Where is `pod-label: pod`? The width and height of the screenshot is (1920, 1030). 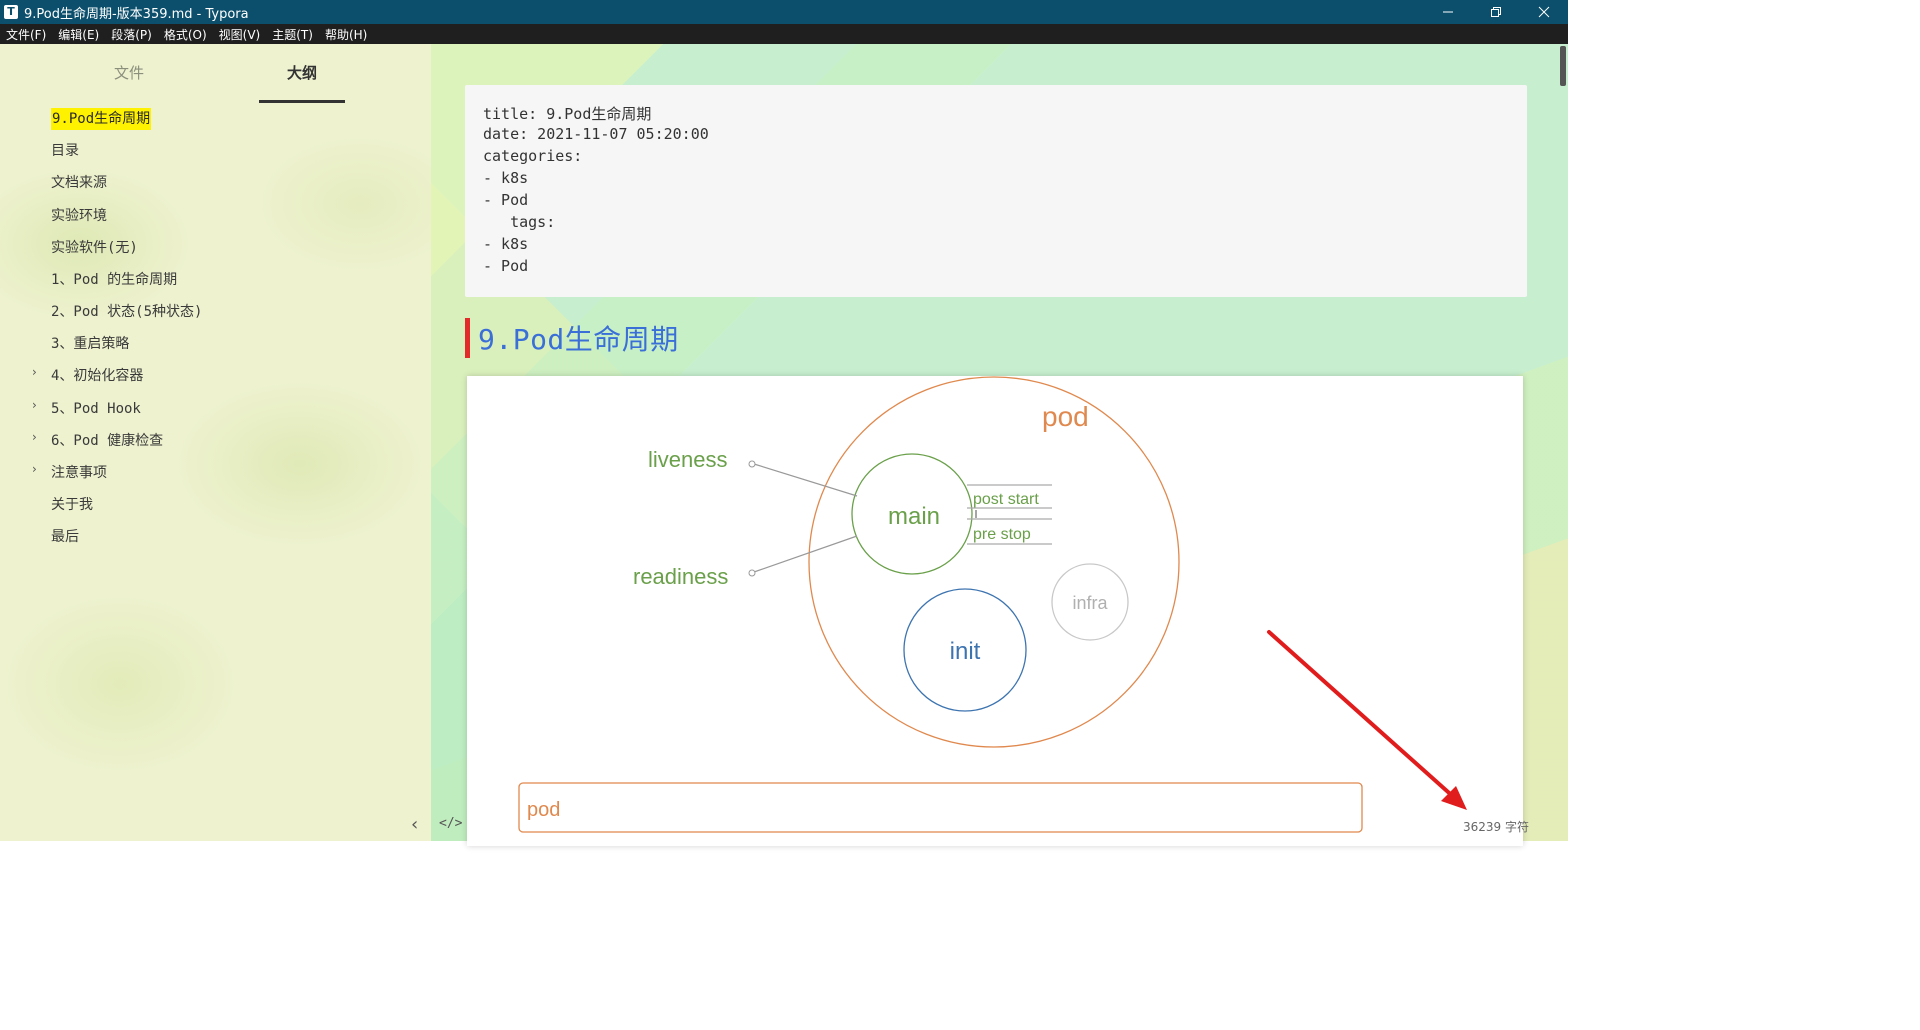
pod-label: pod is located at coordinates (1065, 416).